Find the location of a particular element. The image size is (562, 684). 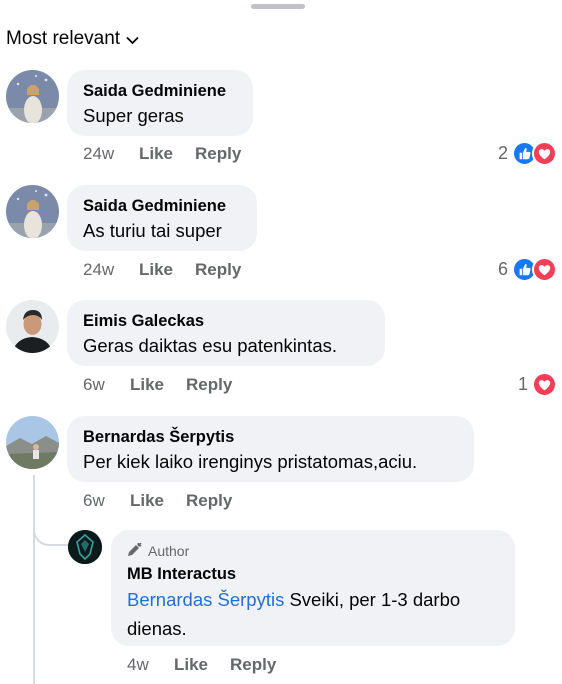

thread-connector is located at coordinates (51, 527).